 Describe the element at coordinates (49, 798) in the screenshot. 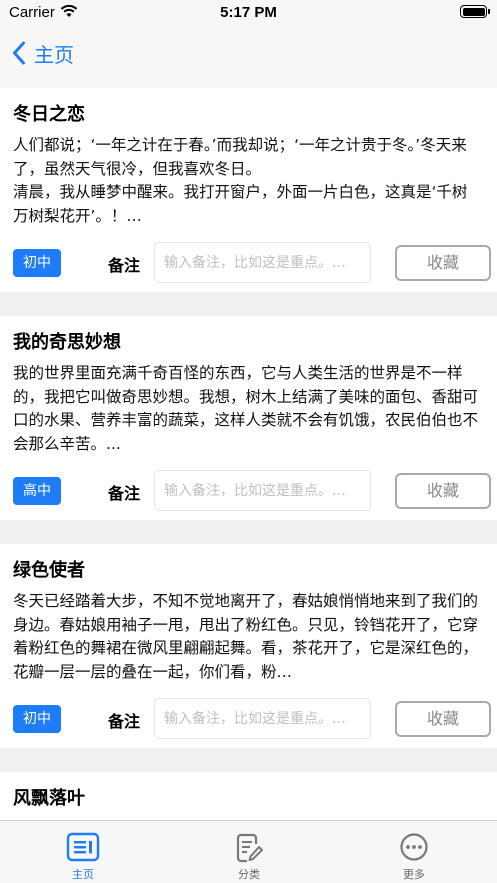

I see `article-title: 风飘落叶` at that location.